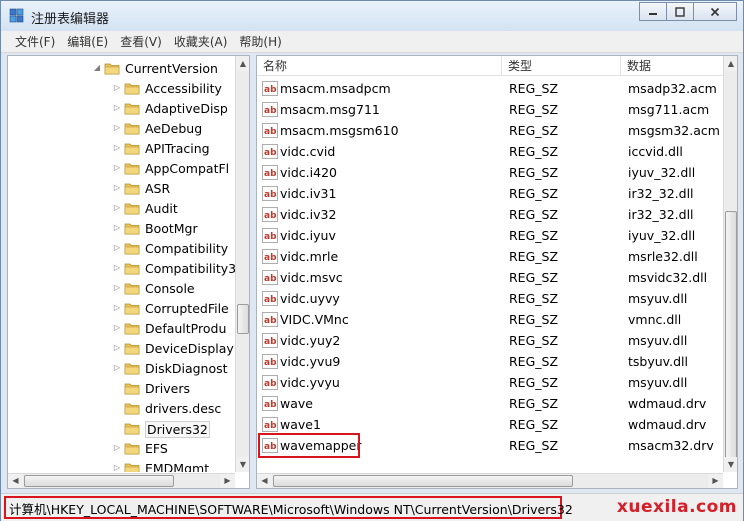  What do you see at coordinates (97, 68) in the screenshot?
I see `expanded-arrow-icon: ◢` at bounding box center [97, 68].